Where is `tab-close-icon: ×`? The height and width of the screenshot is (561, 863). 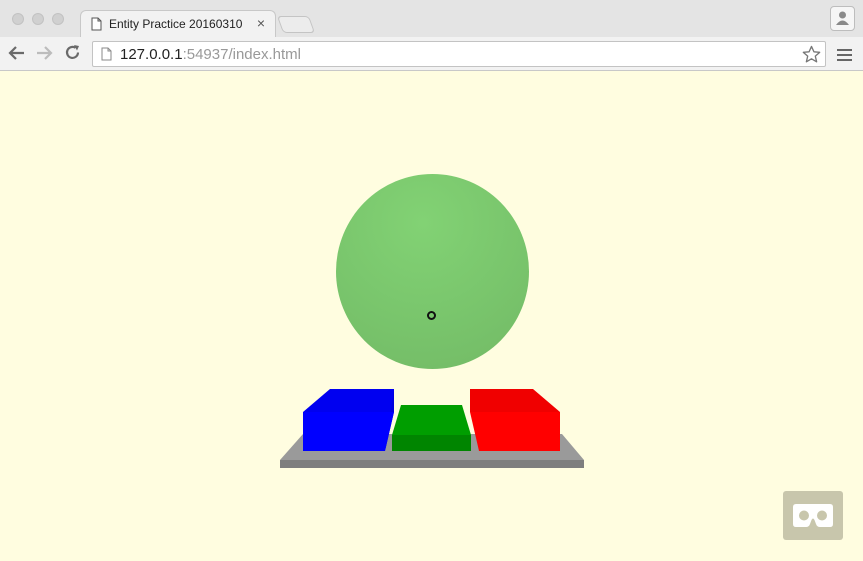
tab-close-icon: × is located at coordinates (261, 23).